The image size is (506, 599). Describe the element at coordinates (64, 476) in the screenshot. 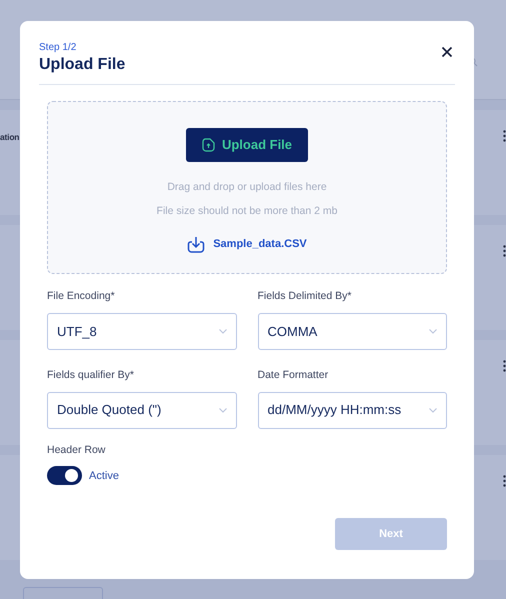

I see `toggle-switch` at that location.